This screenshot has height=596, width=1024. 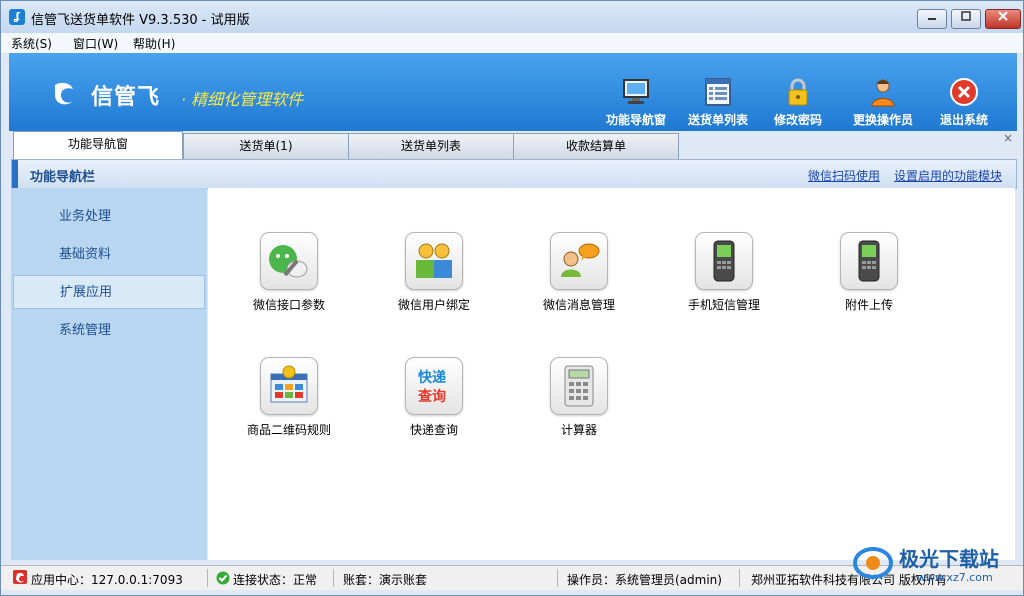 I want to click on function-calculator: 计算器, so click(x=579, y=397).